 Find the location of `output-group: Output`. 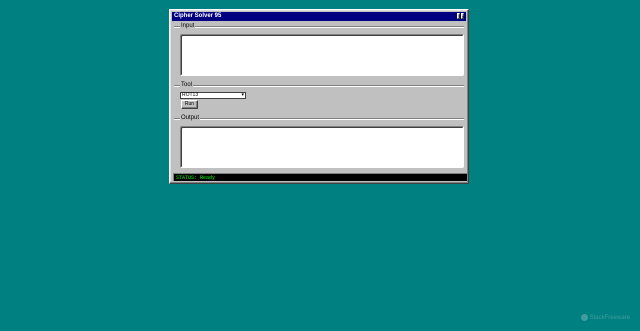

output-group: Output is located at coordinates (319, 143).